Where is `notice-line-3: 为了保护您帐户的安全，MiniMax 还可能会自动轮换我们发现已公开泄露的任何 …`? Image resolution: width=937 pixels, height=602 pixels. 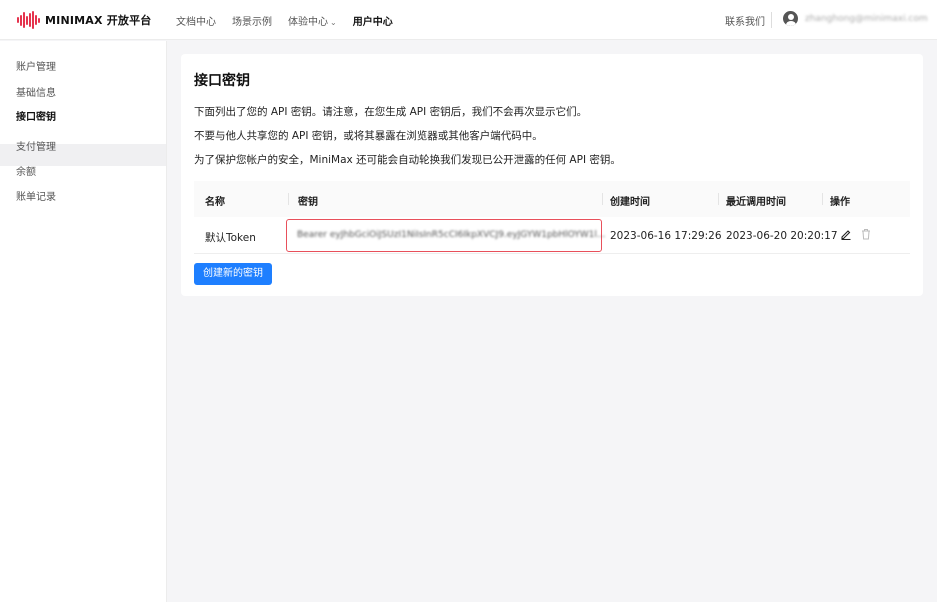
notice-line-3: 为了保护您帐户的安全，MiniMax 还可能会自动轮换我们发现已公开泄露的任何 … is located at coordinates (407, 160).